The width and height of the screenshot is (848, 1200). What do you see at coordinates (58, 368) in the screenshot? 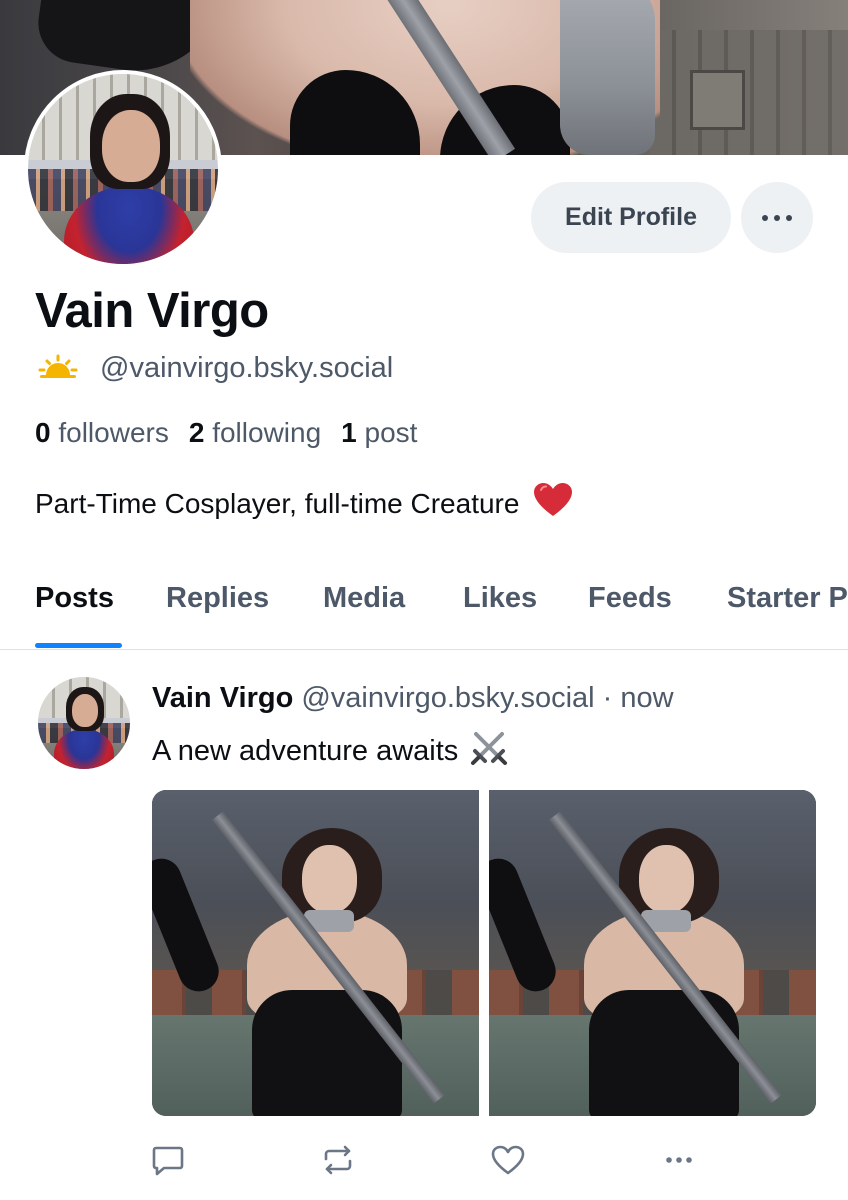
I see `sun-behind-cloud-icon` at bounding box center [58, 368].